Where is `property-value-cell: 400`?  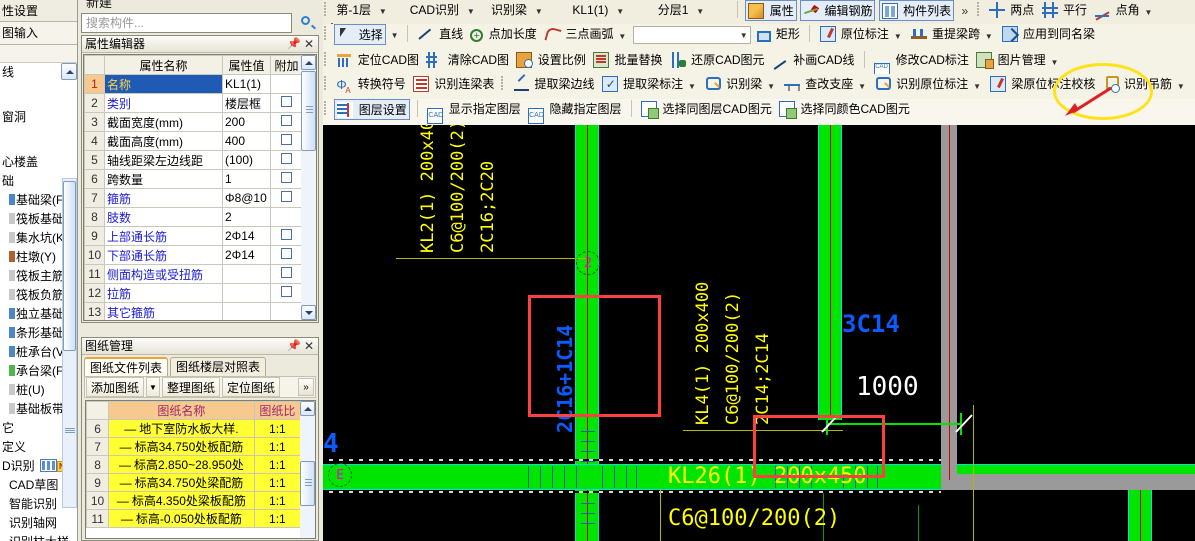
property-value-cell: 400 is located at coordinates (246, 141).